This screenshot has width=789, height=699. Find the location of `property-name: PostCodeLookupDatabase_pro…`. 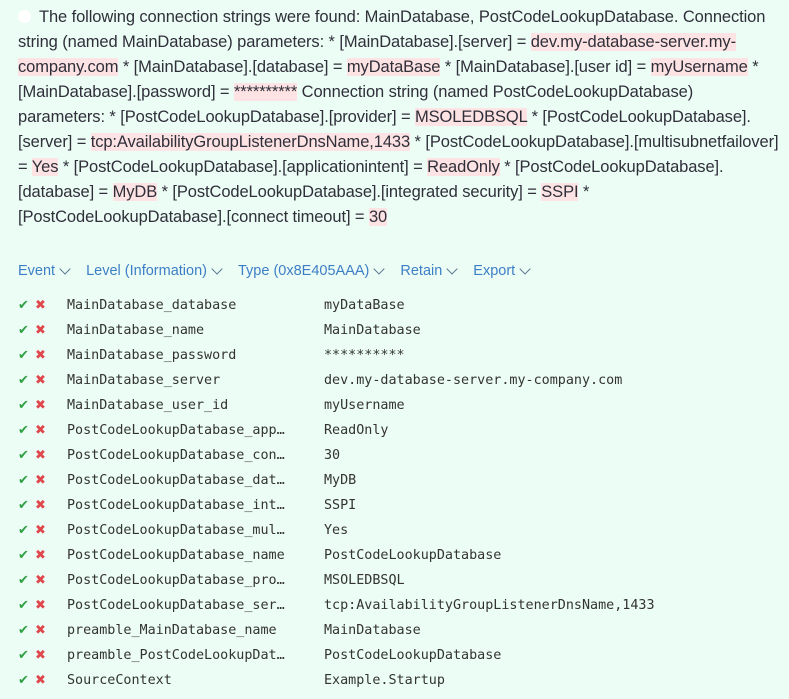

property-name: PostCodeLookupDatabase_pro… is located at coordinates (176, 580).